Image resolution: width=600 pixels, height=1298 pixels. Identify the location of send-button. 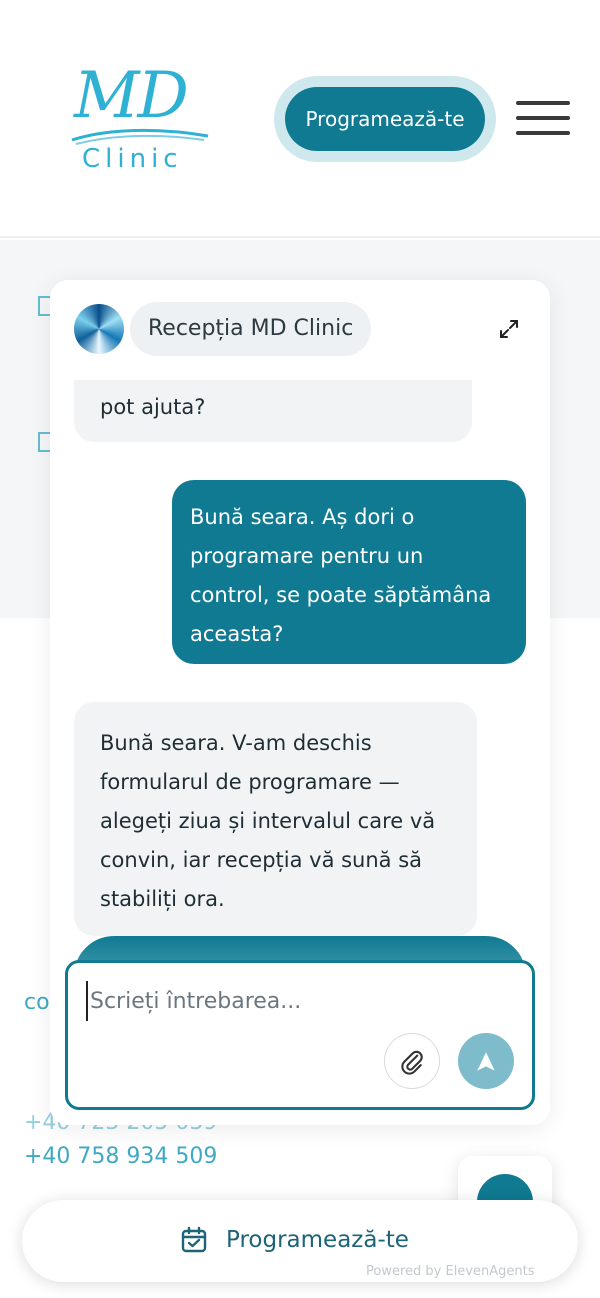
(486, 1061).